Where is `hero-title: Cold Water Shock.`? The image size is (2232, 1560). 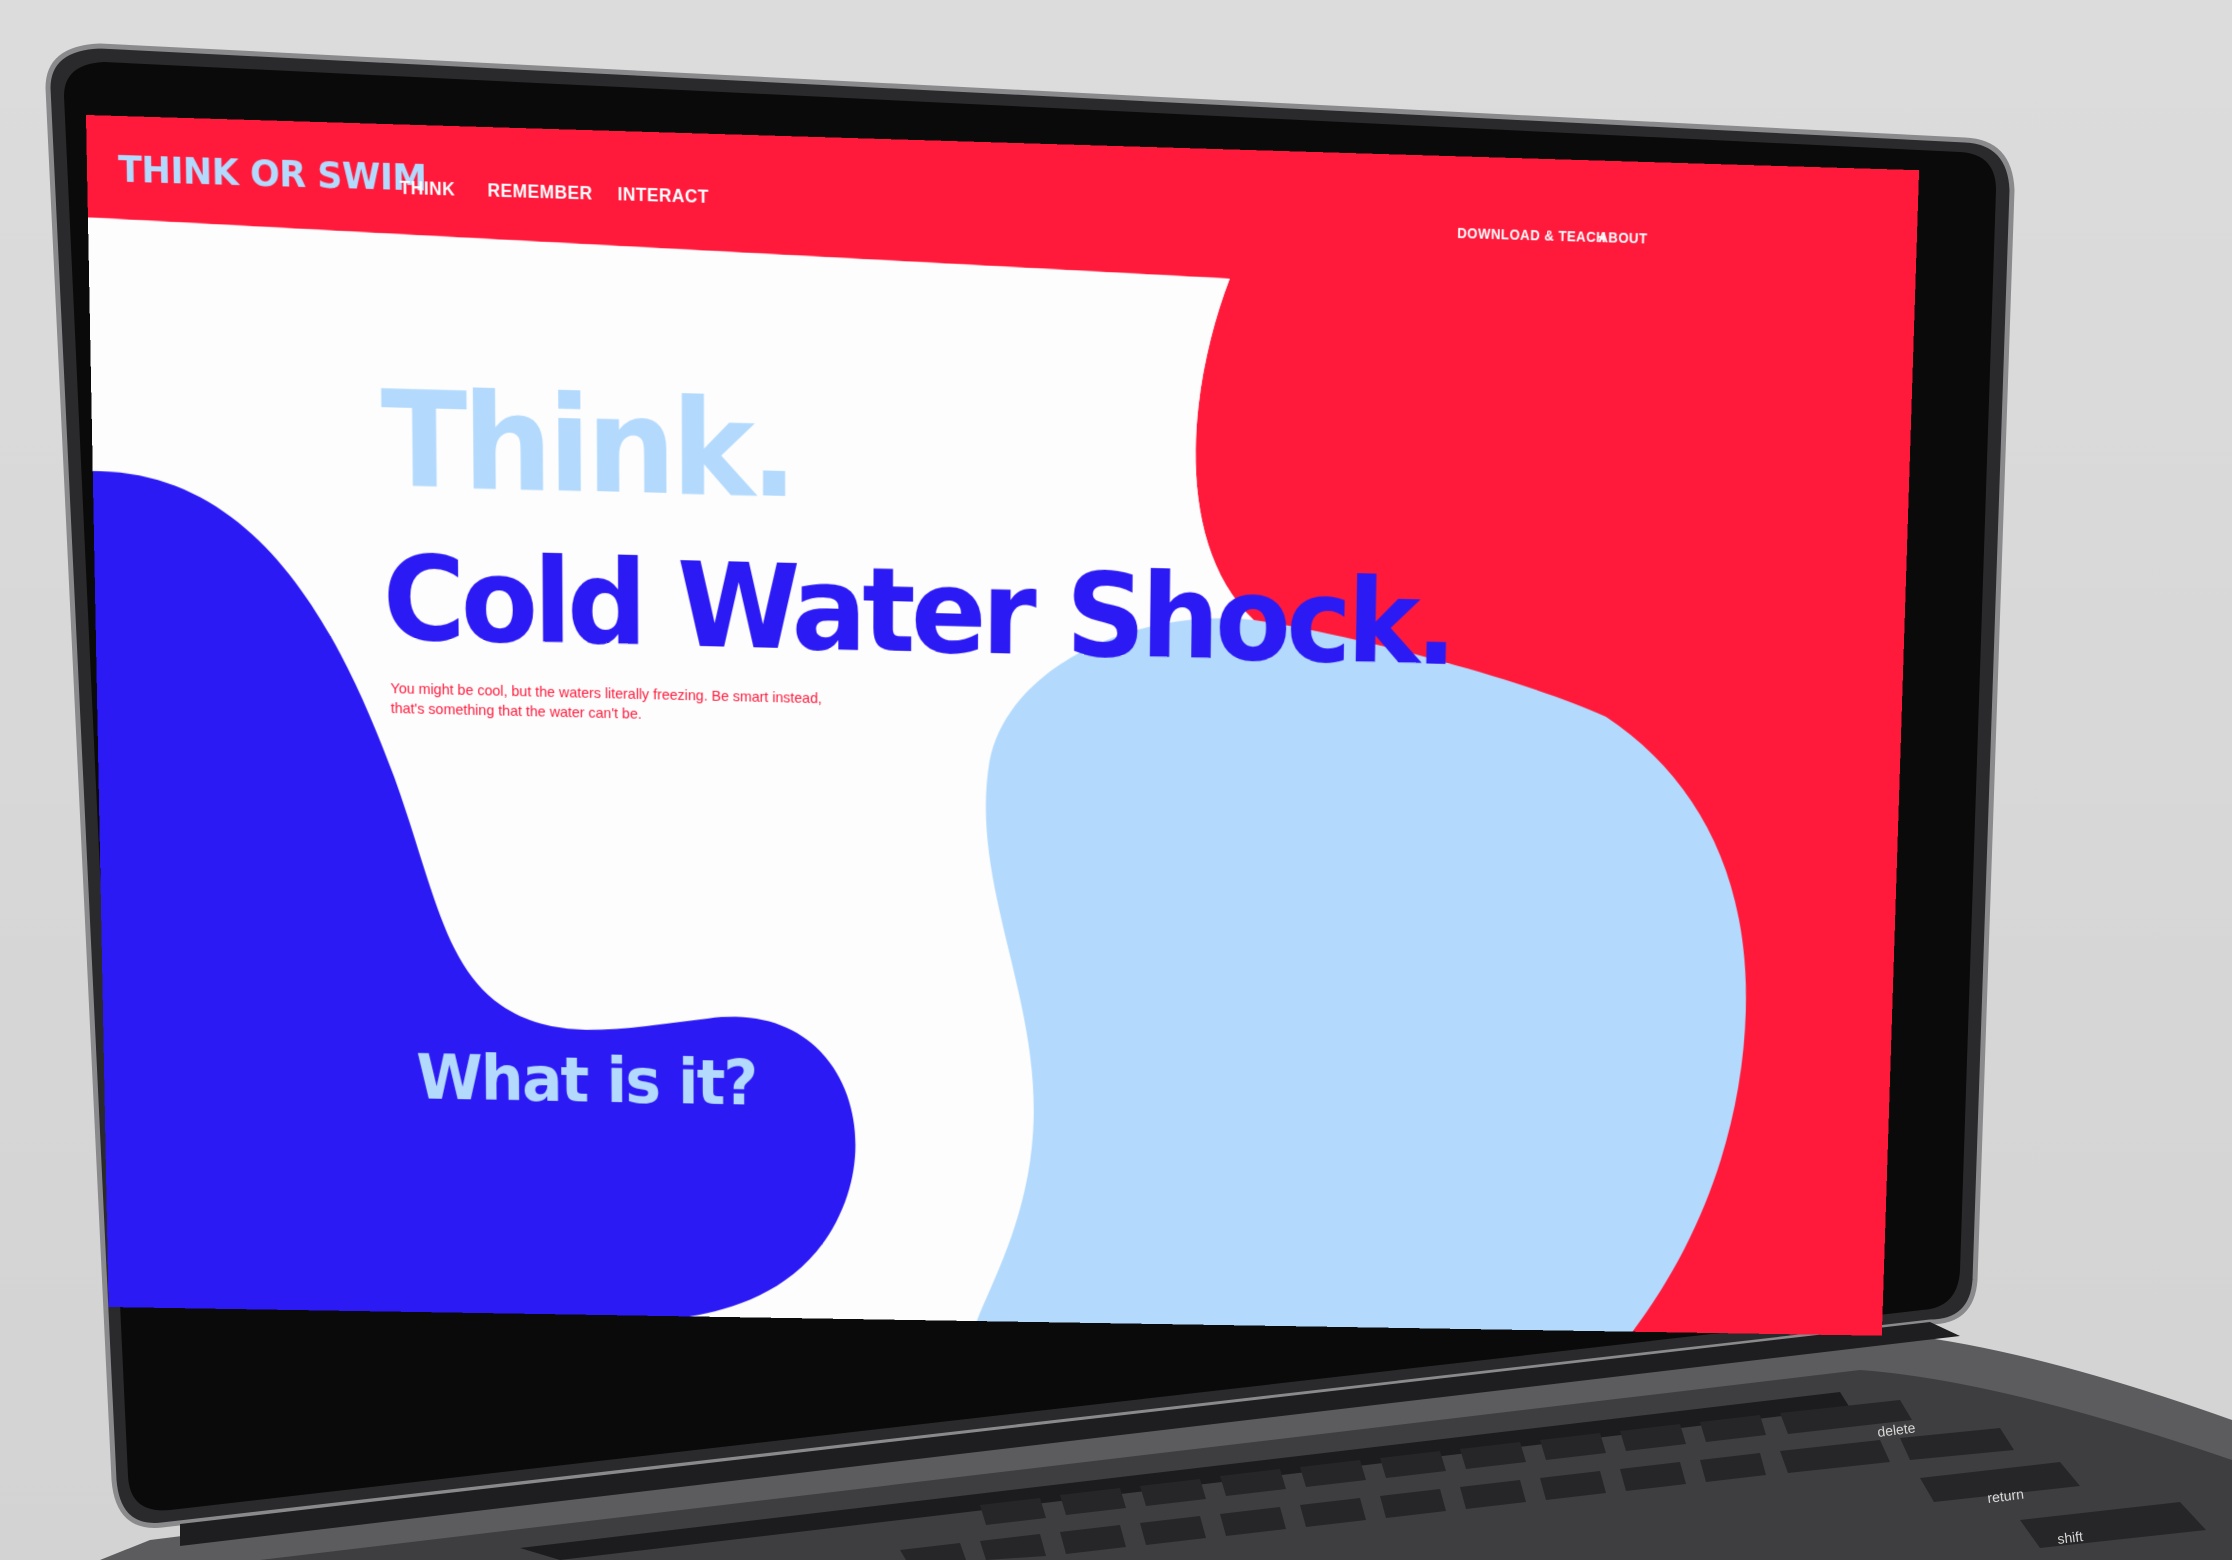
hero-title: Cold Water Shock. is located at coordinates (918, 610).